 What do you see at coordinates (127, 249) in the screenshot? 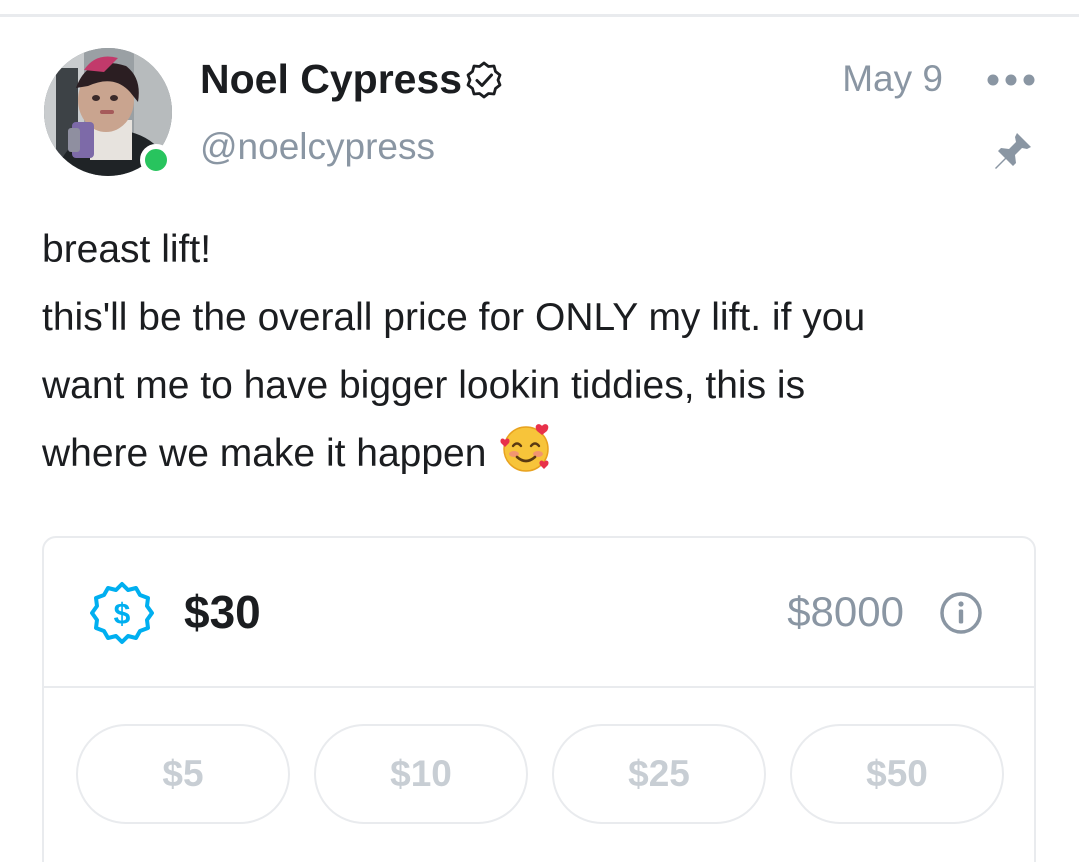
I see `post-text-line: breast lift!` at bounding box center [127, 249].